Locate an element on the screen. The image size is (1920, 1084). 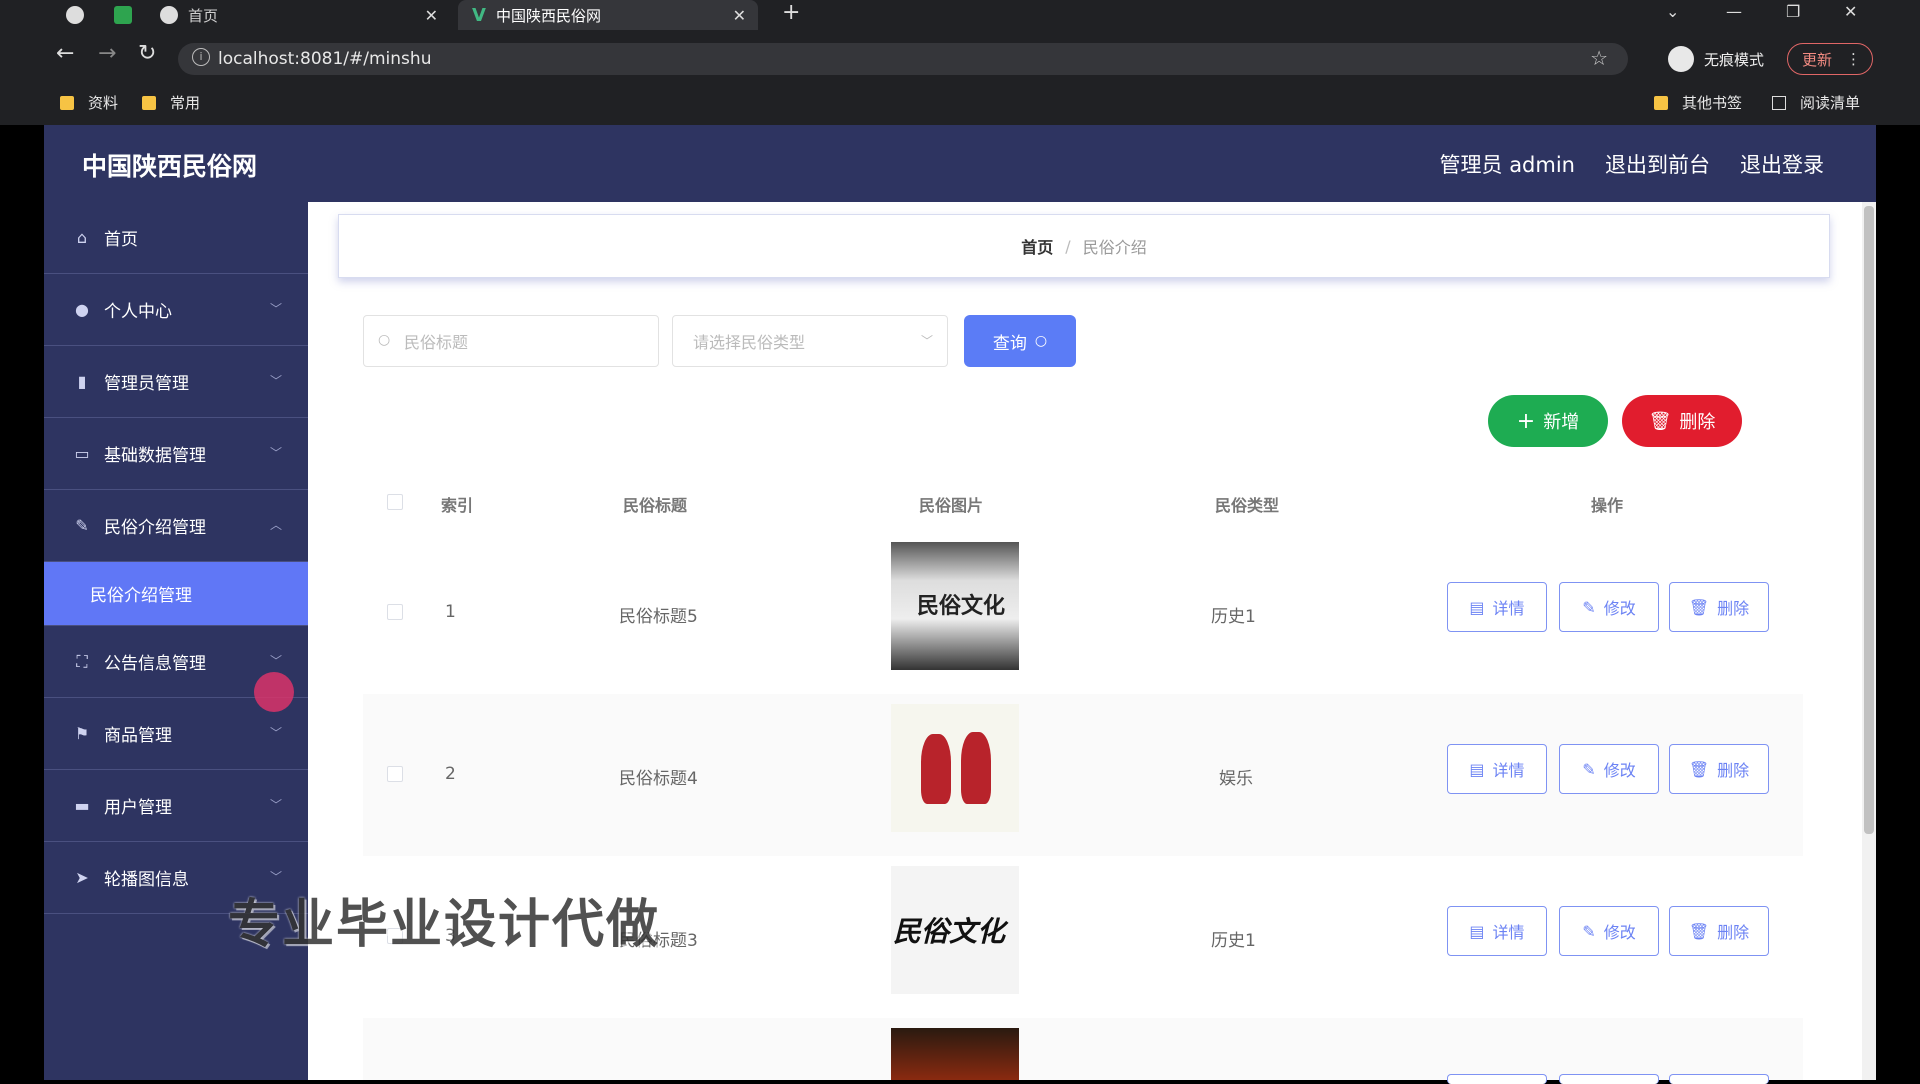
sidebar-item-label: 用户管理 is located at coordinates (138, 808).